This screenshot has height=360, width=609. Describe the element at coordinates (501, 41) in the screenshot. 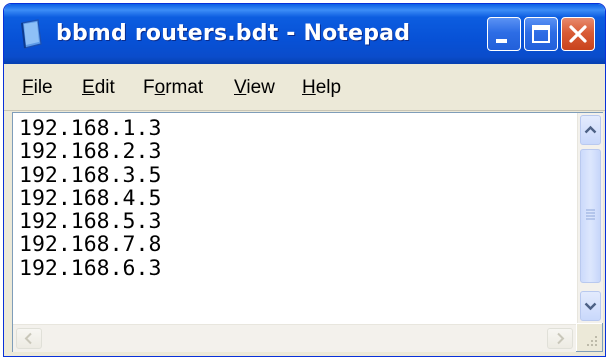

I see `minimize-icon` at that location.